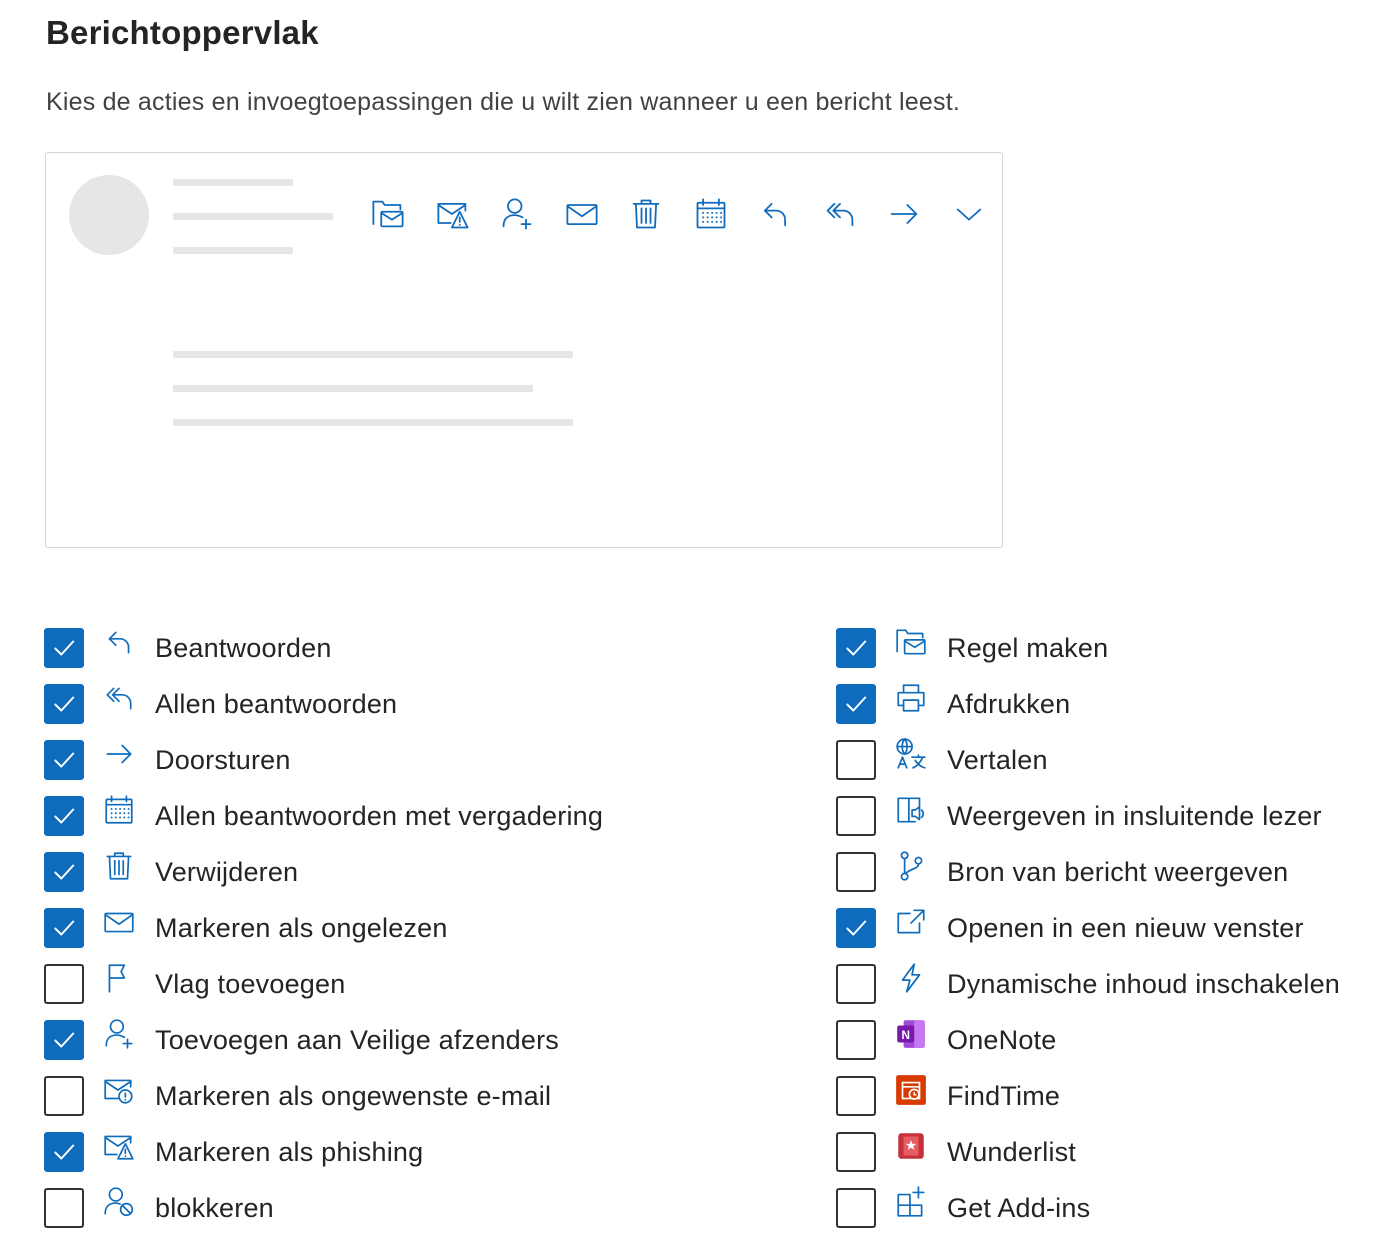  Describe the element at coordinates (905, 1035) in the screenshot. I see `svg-text: N` at that location.